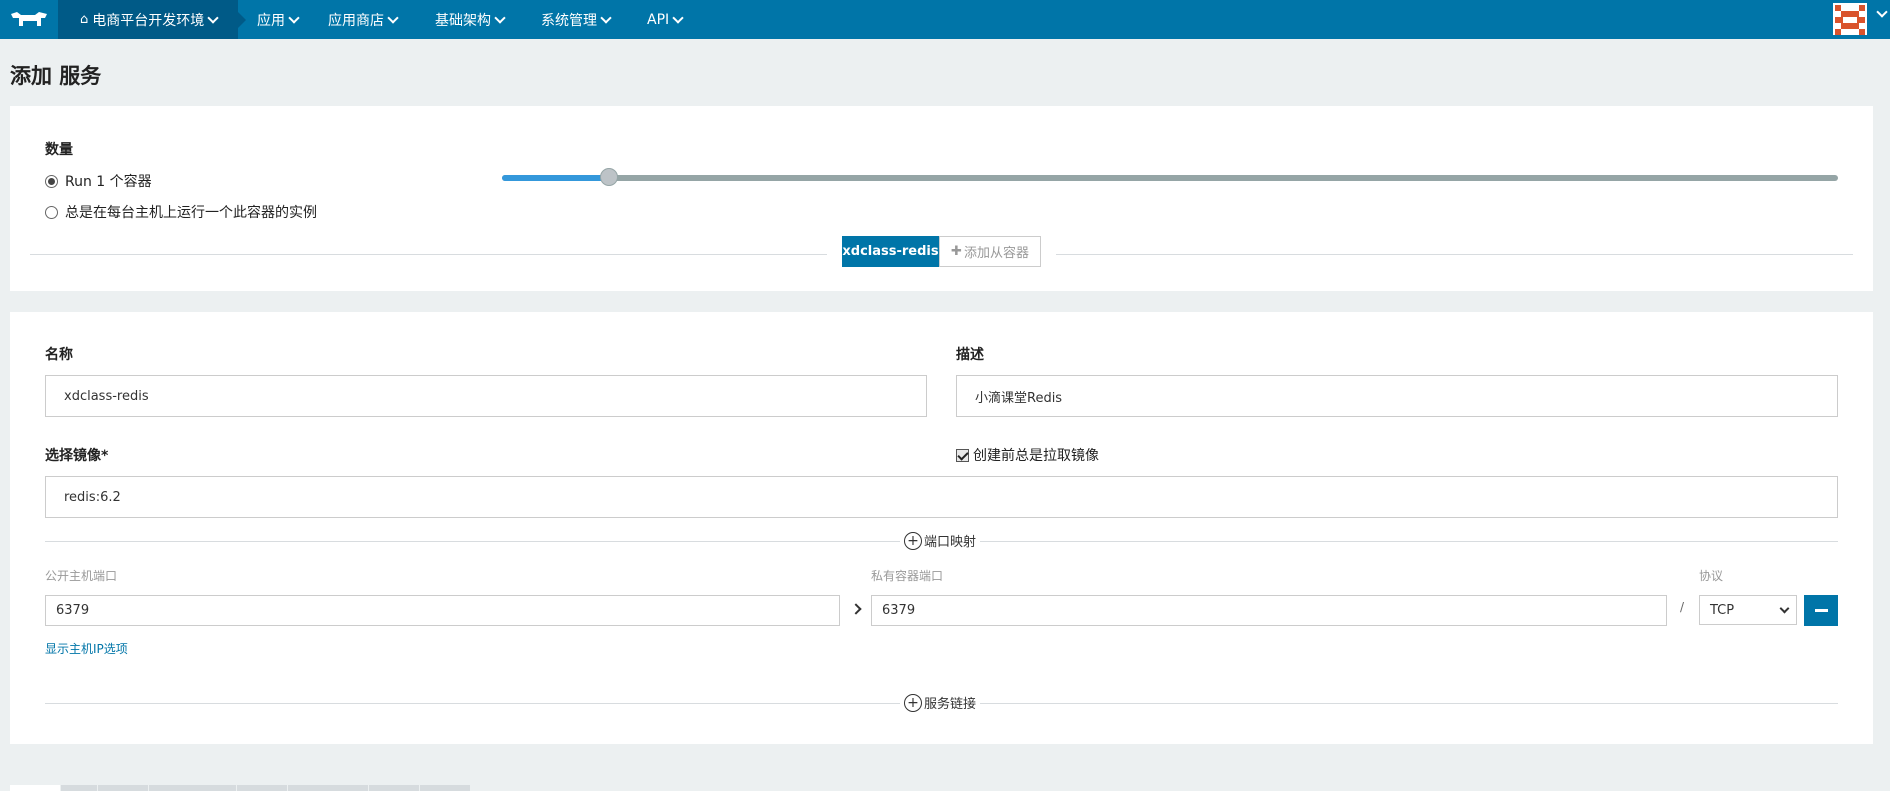 Image resolution: width=1890 pixels, height=791 pixels. I want to click on radio-unselected, so click(51, 212).